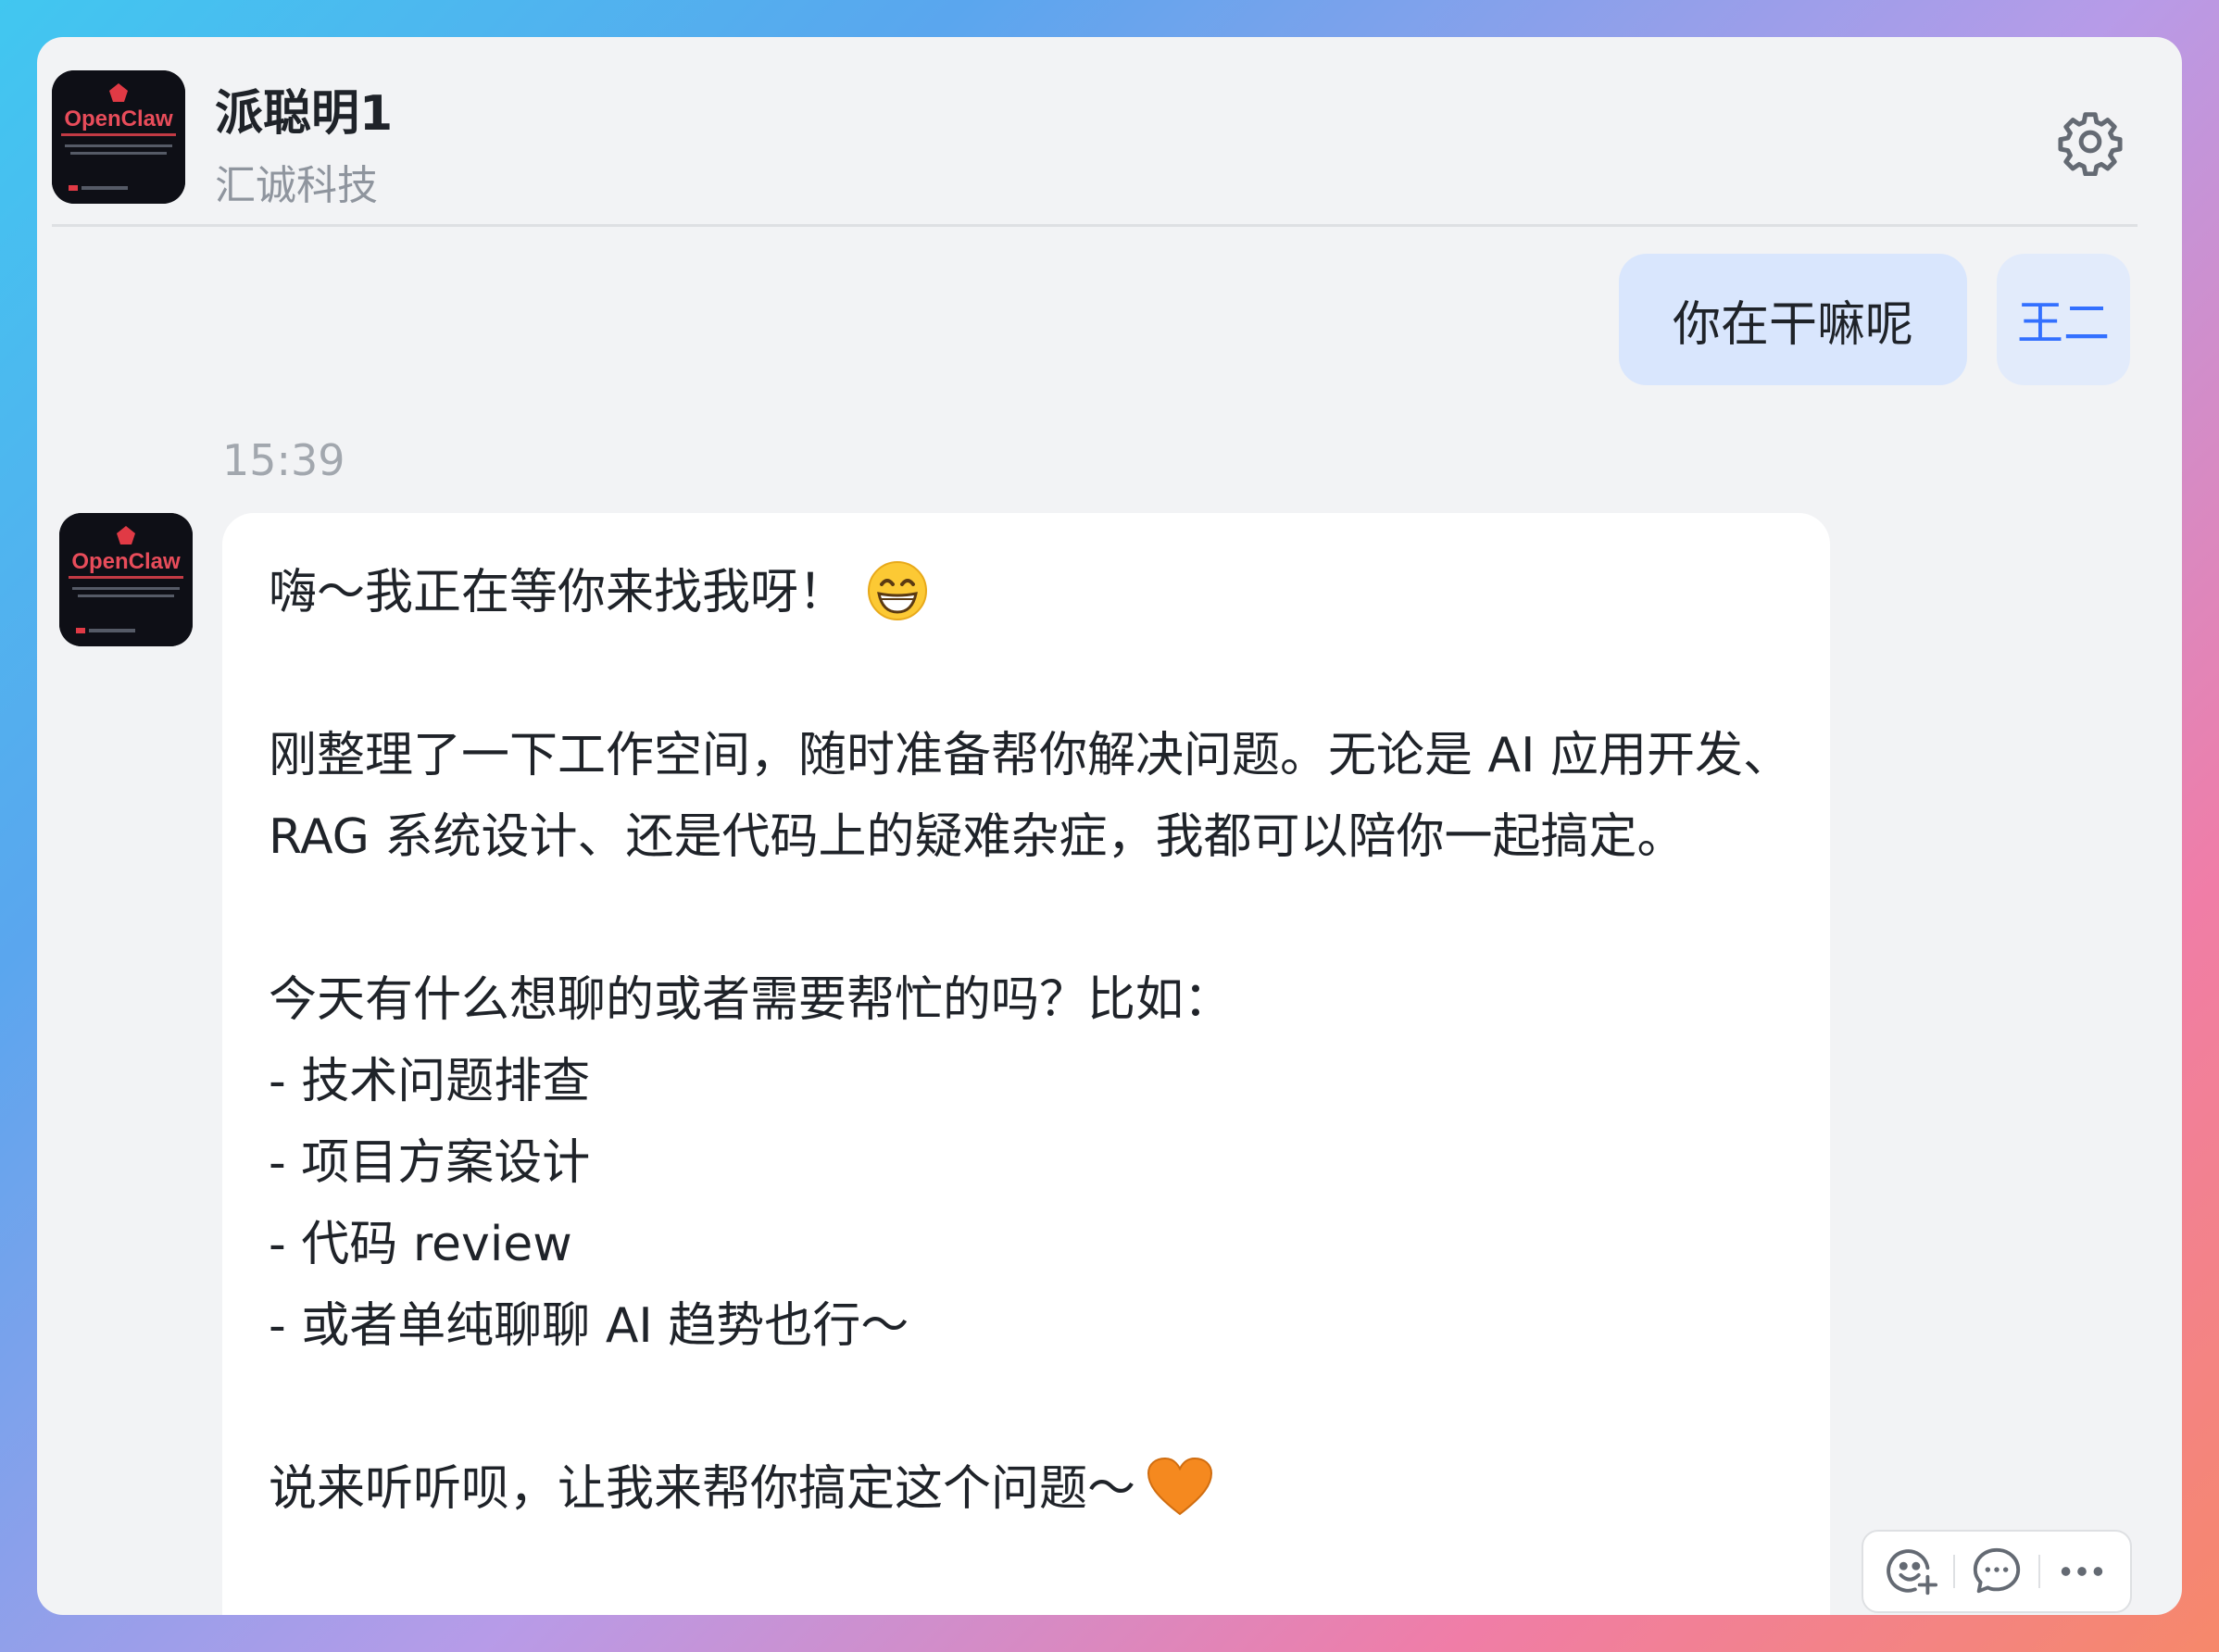 This screenshot has width=2219, height=1652. I want to click on header-divider, so click(1095, 225).